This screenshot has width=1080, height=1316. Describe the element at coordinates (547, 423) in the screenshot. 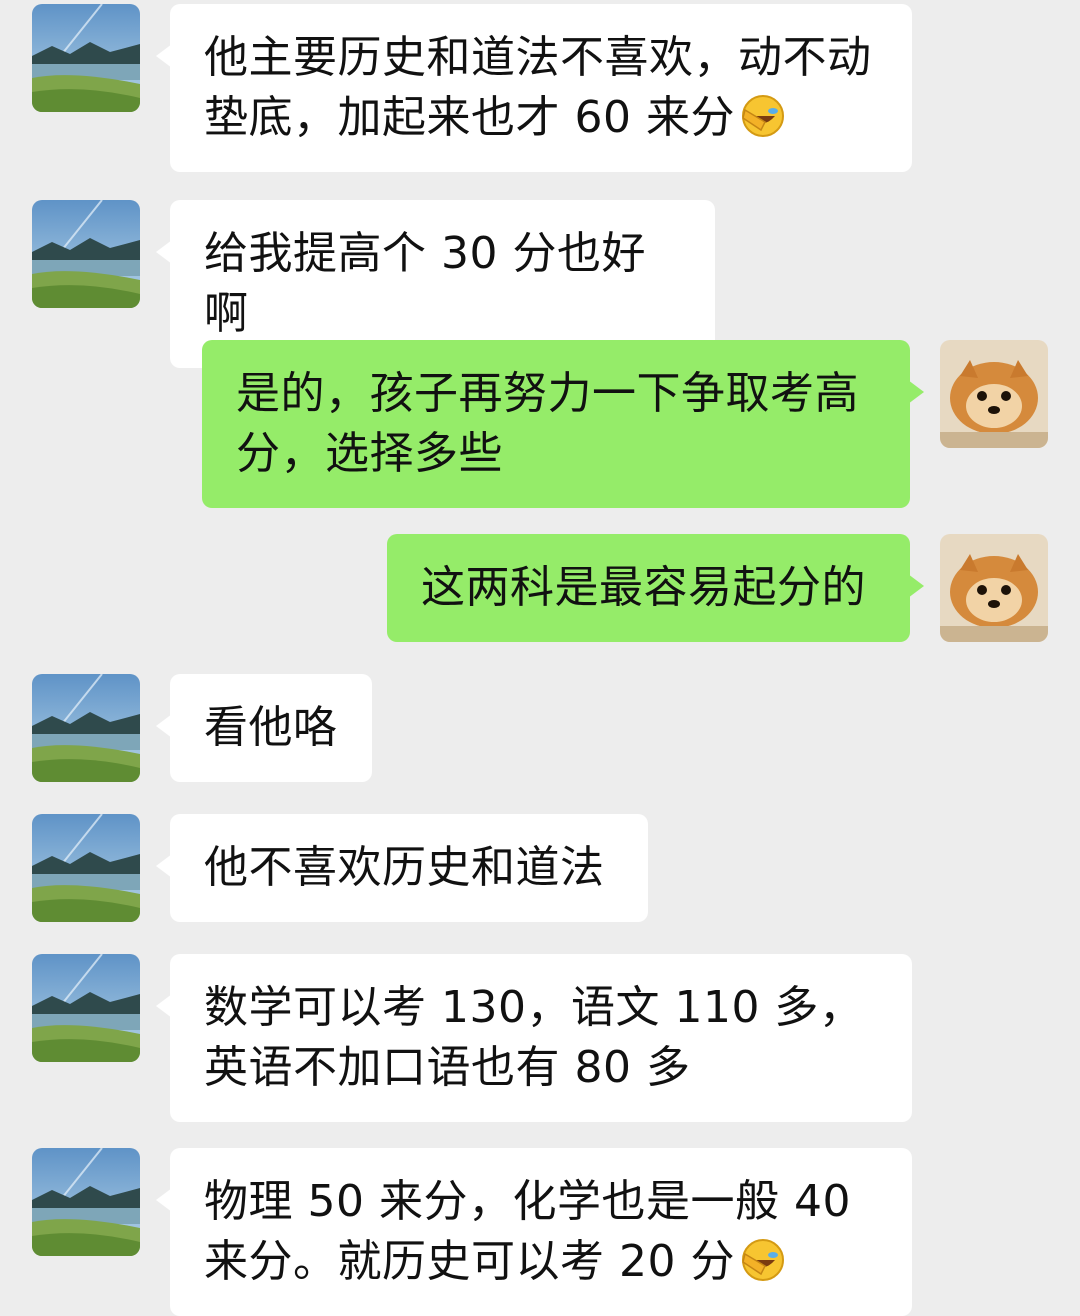

I see `message-text: 是的，孩子再努力一下争取考高分，选择多些` at that location.